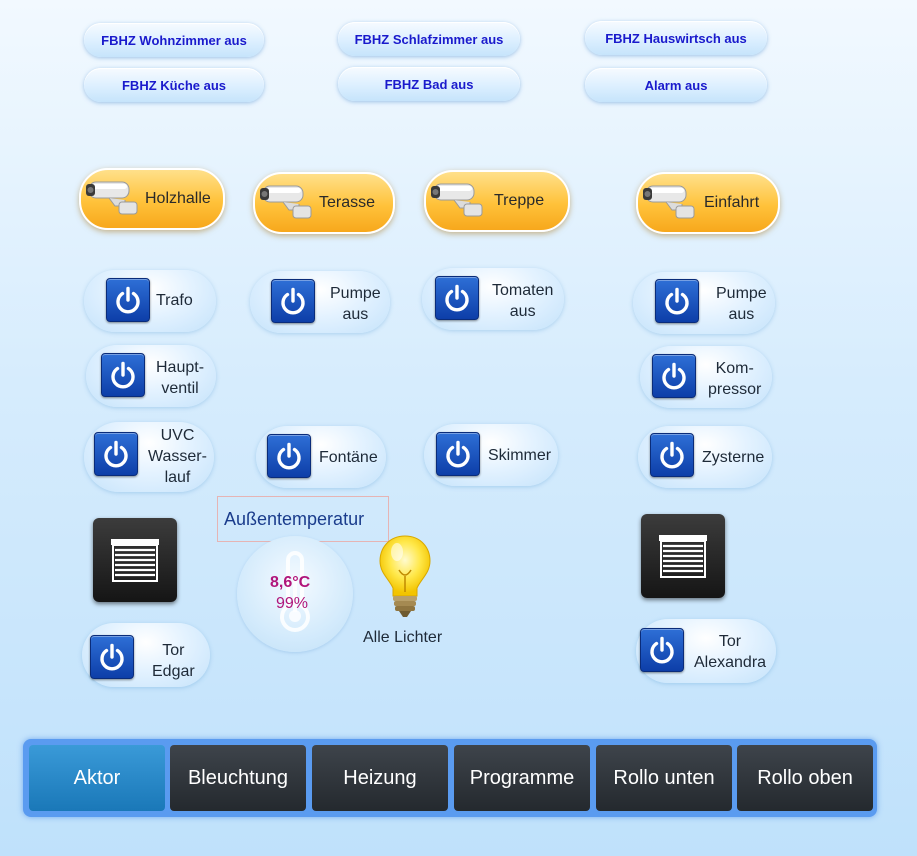 The height and width of the screenshot is (856, 917). What do you see at coordinates (174, 300) in the screenshot?
I see `actor-label: Trafo` at bounding box center [174, 300].